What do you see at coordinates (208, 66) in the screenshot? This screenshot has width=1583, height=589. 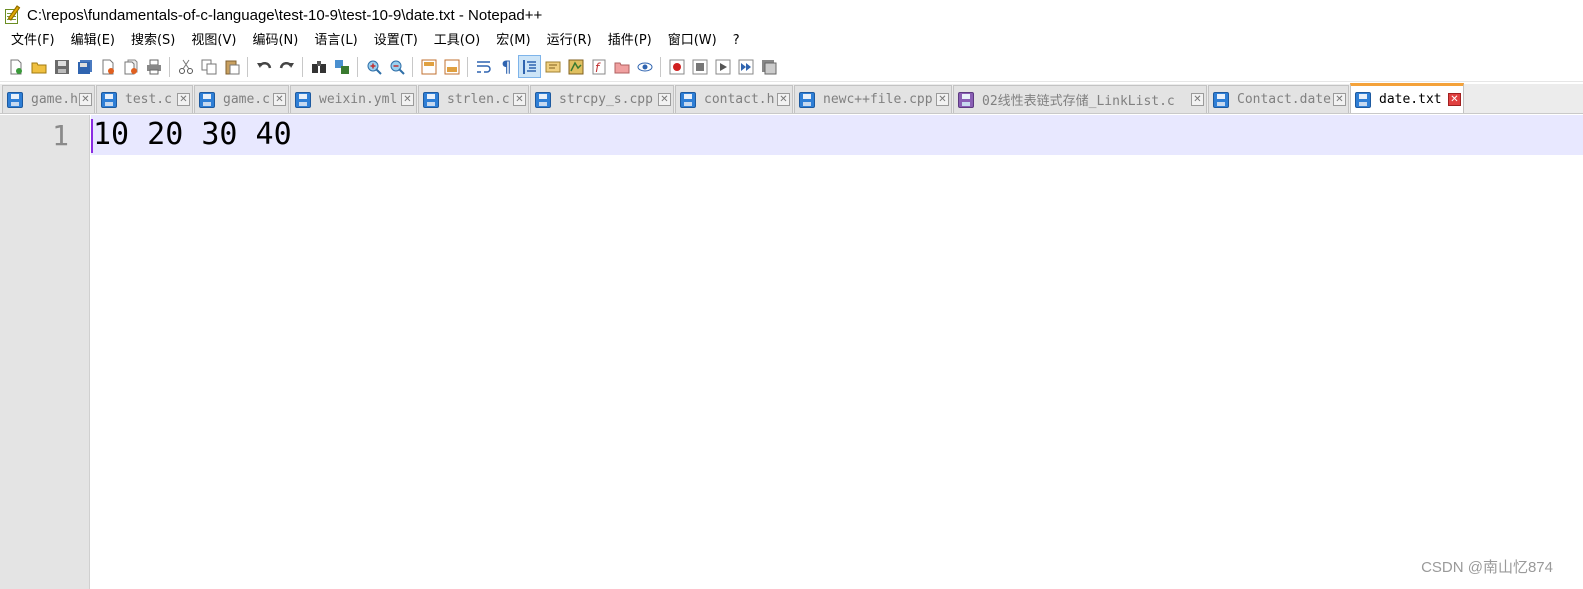 I see `copy-icon` at bounding box center [208, 66].